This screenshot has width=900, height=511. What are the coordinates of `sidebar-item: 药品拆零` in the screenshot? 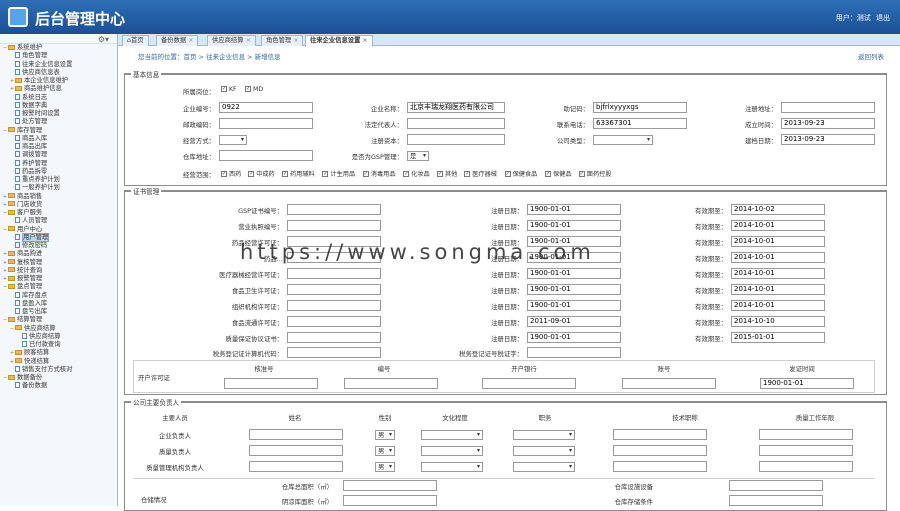 It's located at (58, 171).